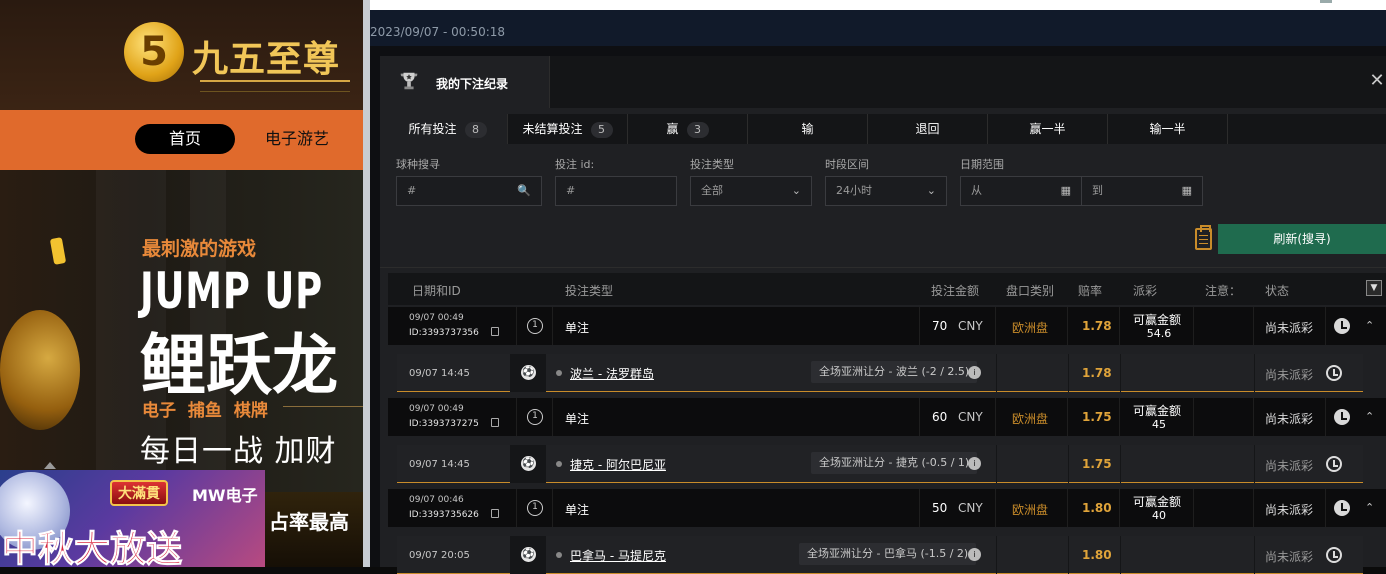 The height and width of the screenshot is (574, 1386). I want to click on bet-odds: 1.80, so click(1097, 508).